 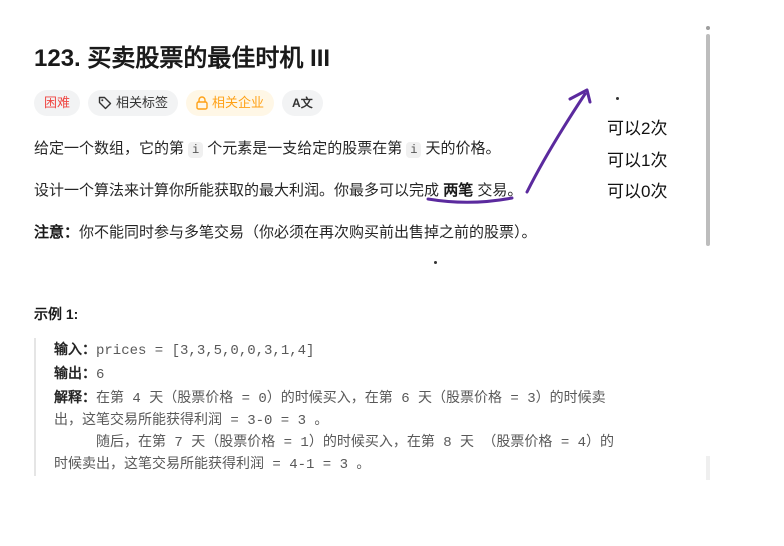 I want to click on scrollbar-cap, so click(x=708, y=28).